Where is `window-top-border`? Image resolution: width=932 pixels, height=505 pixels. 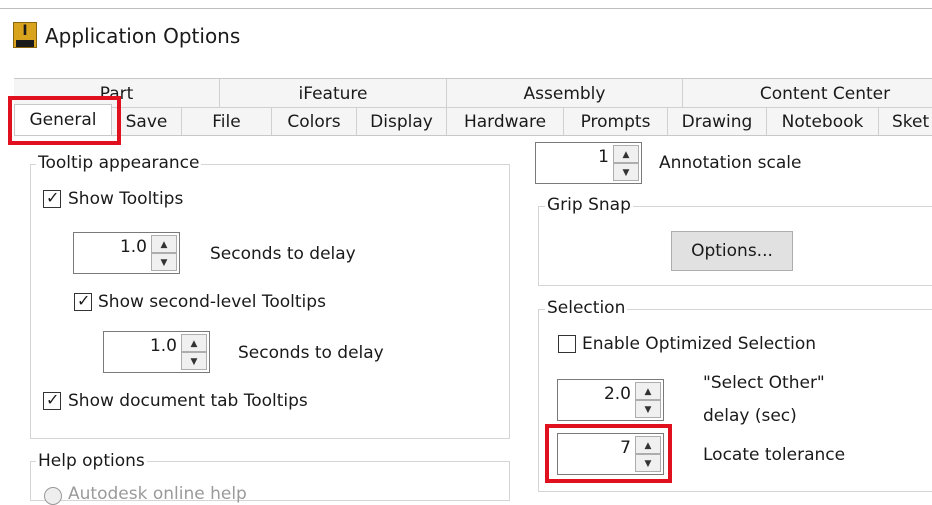 window-top-border is located at coordinates (466, 8).